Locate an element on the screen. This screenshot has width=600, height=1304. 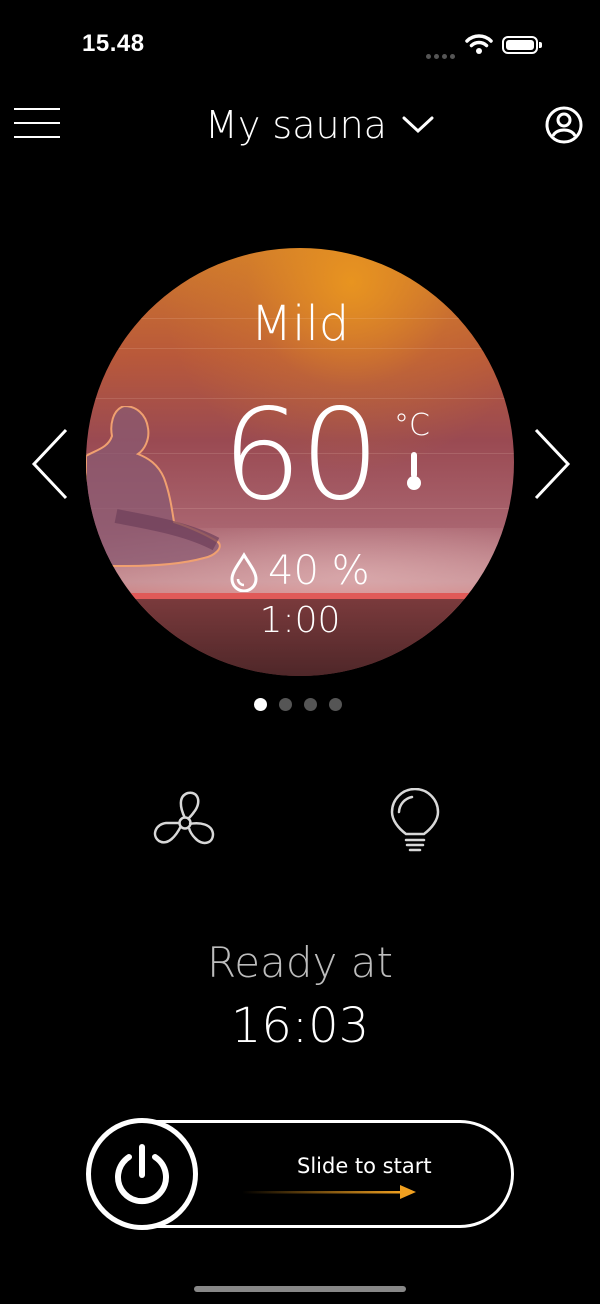
status-time: 15.48 is located at coordinates (113, 43).